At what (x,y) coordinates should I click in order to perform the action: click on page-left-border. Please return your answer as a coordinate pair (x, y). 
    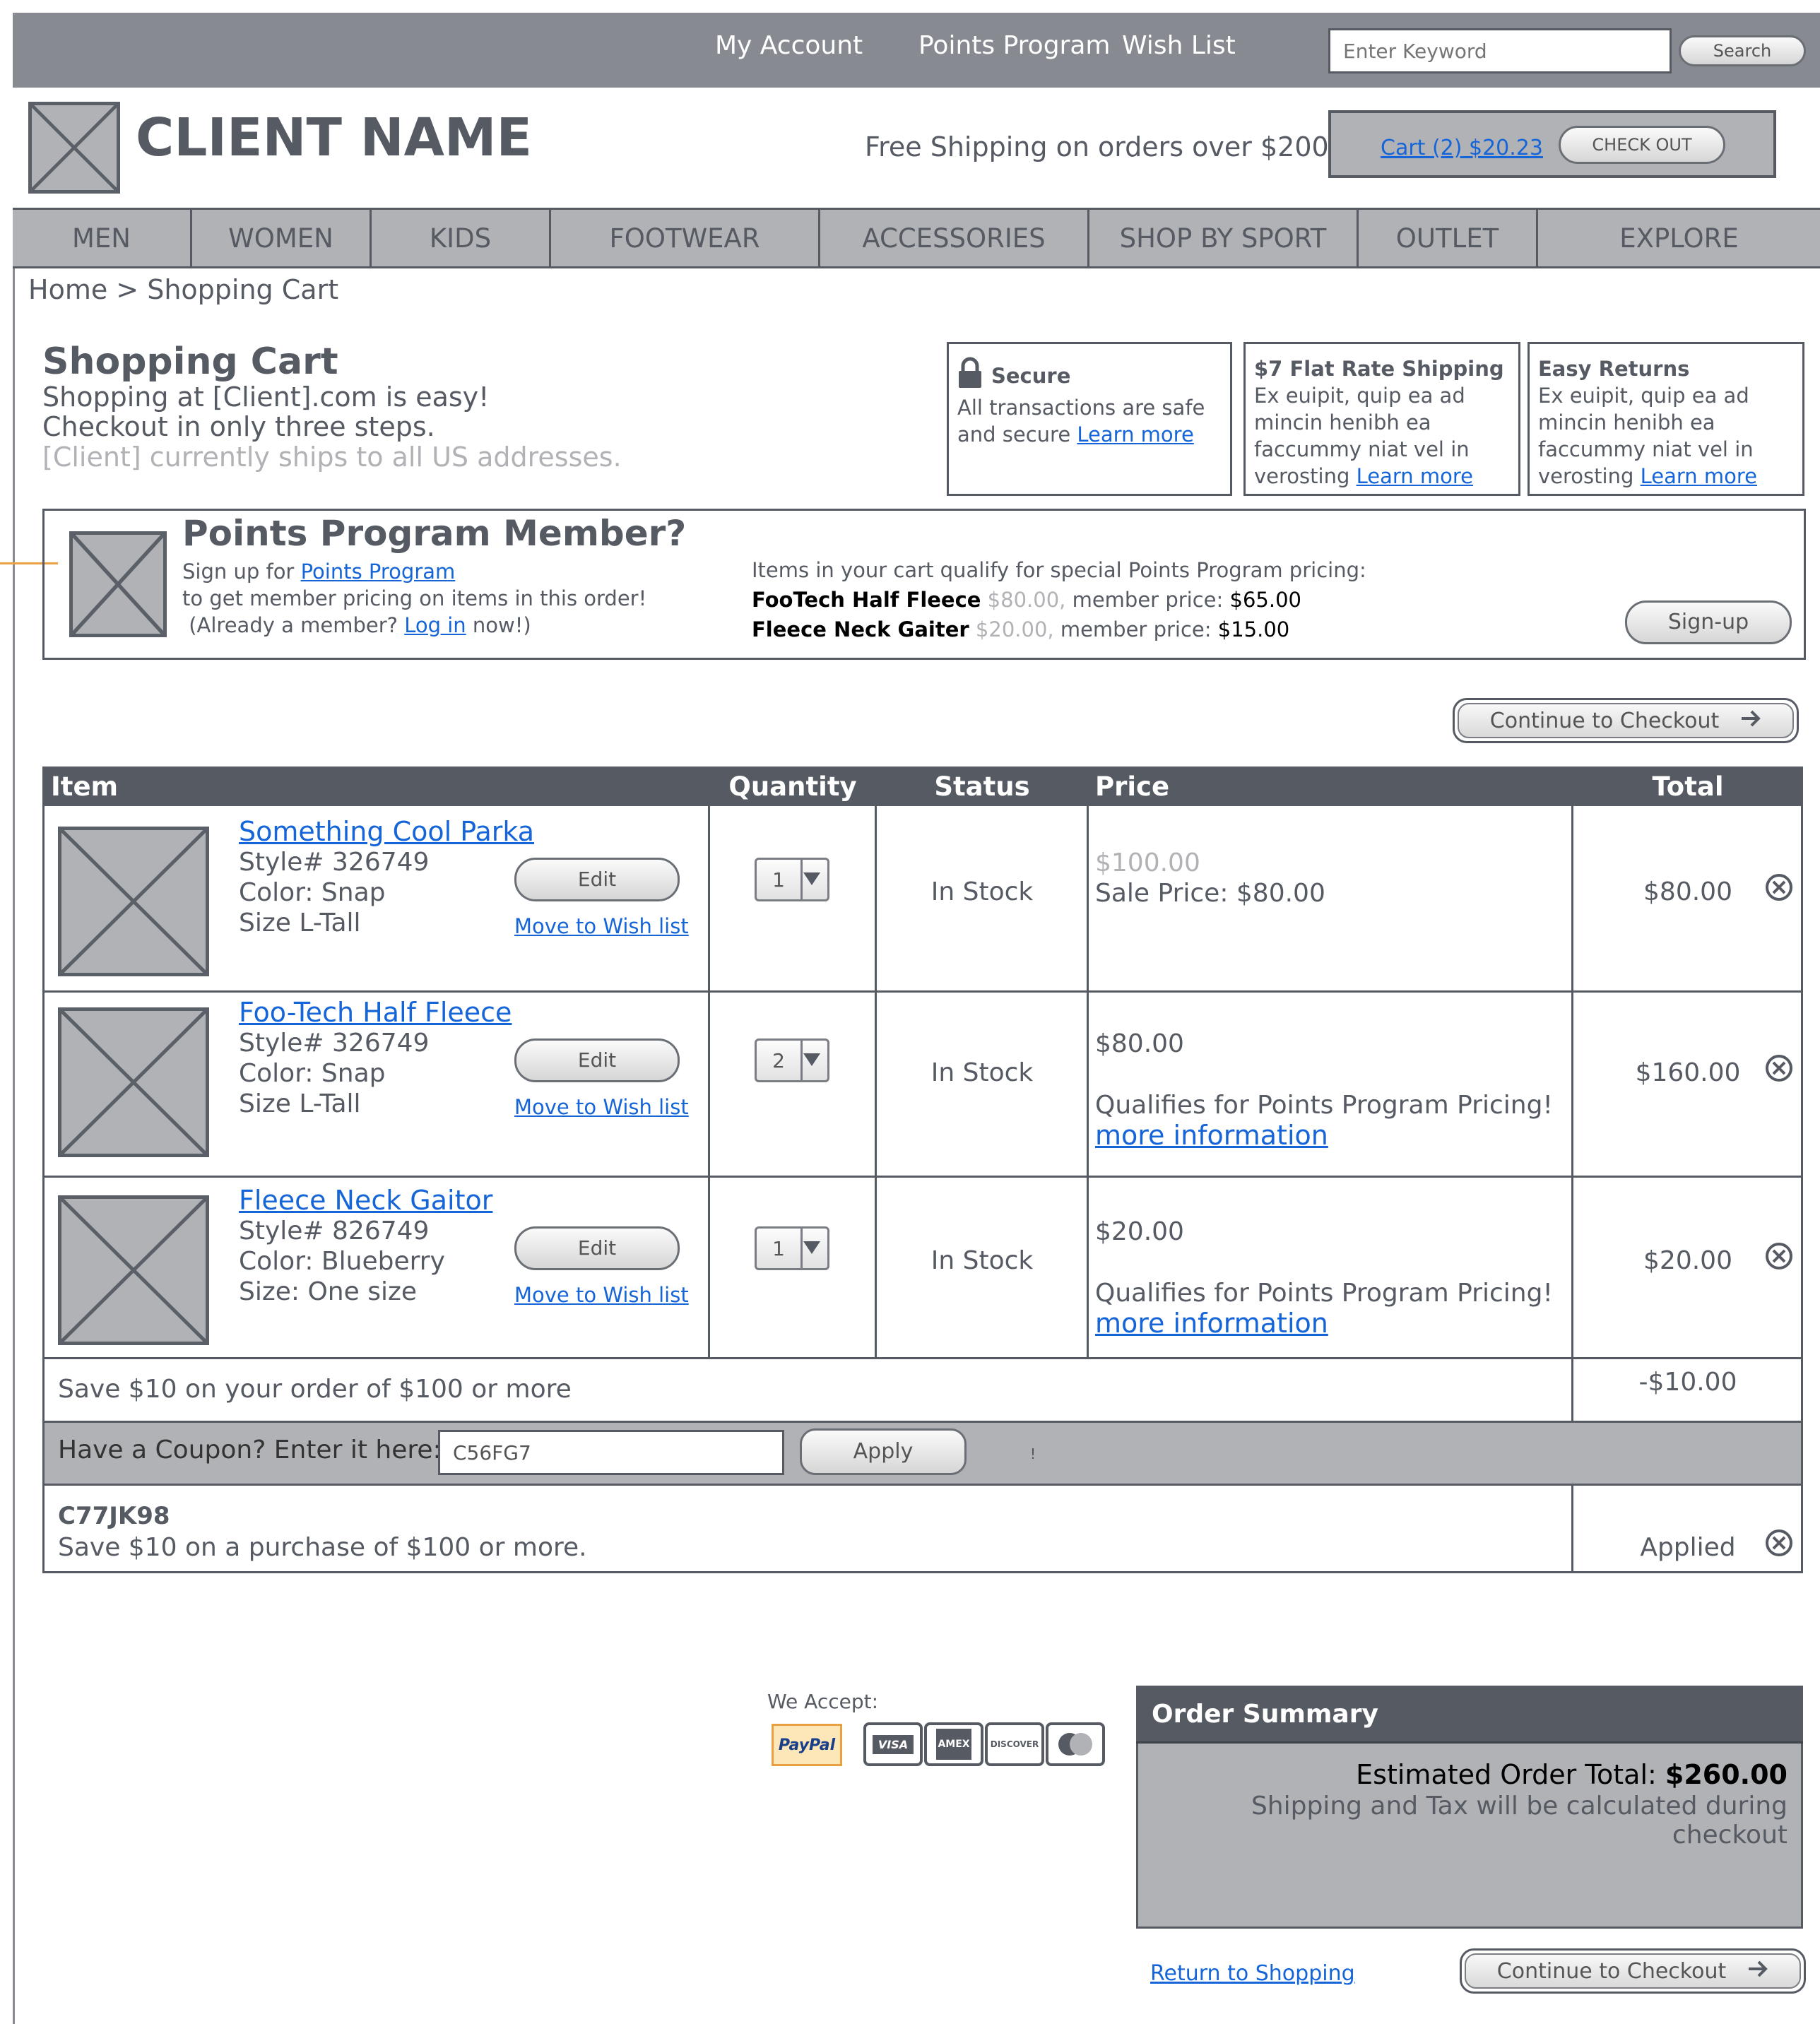
    Looking at the image, I should click on (14, 1146).